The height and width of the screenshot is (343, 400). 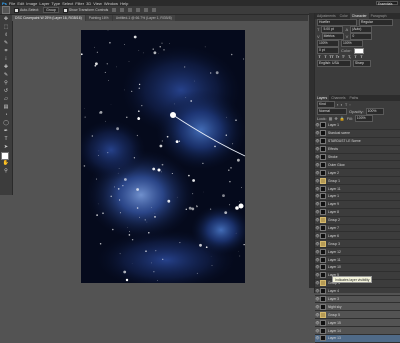 I want to click on layer-row: 👁Layer 13, so click(x=357, y=339).